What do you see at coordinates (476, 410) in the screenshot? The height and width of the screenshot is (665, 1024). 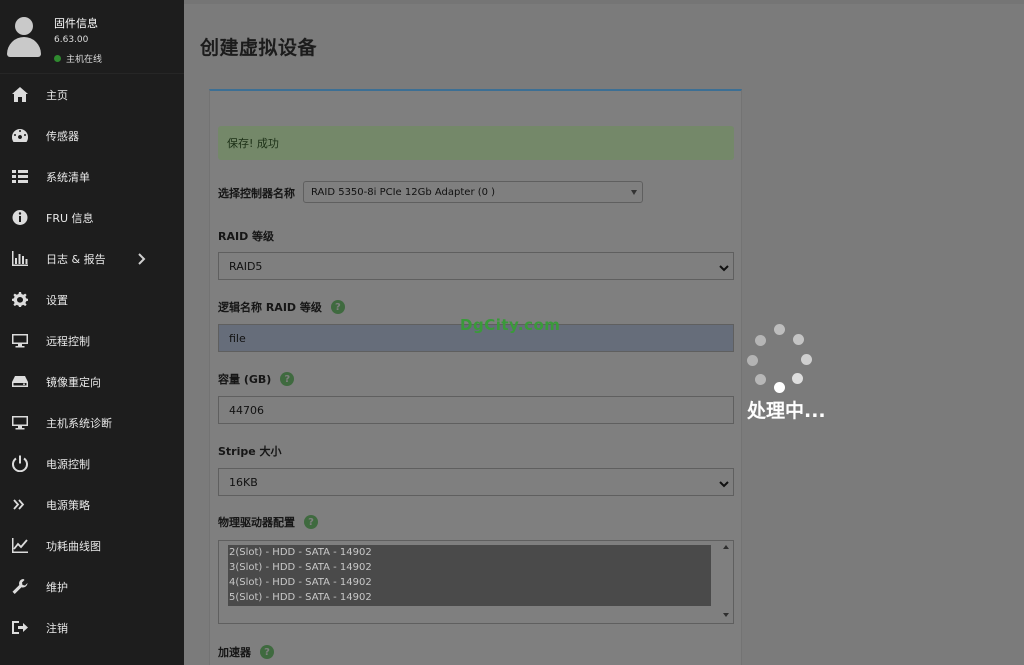 I see `capacity-input: 44706` at bounding box center [476, 410].